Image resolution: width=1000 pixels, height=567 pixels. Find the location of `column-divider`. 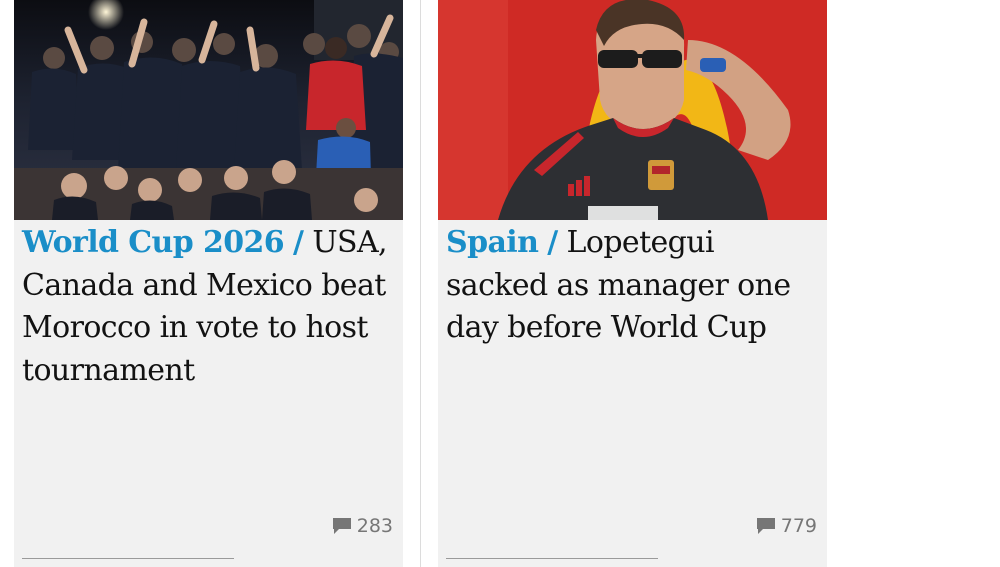

column-divider is located at coordinates (420, 283).